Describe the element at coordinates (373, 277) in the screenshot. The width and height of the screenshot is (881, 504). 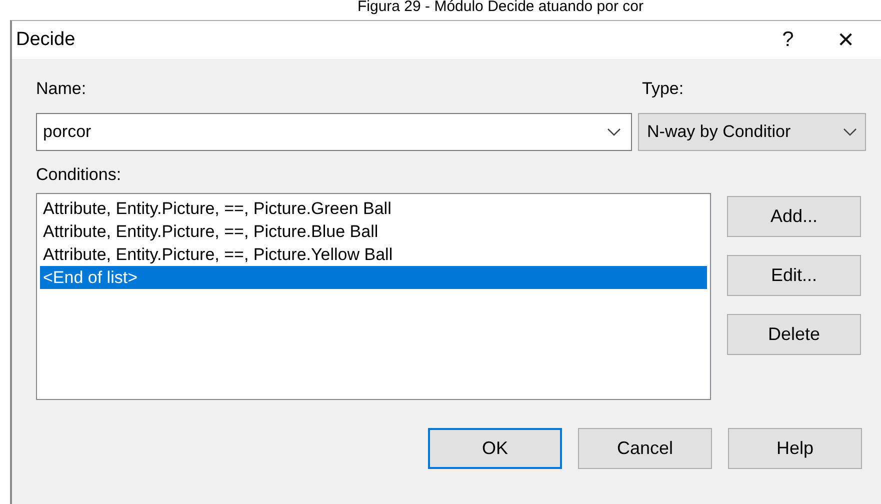
I see `list-item: <End of list>` at that location.